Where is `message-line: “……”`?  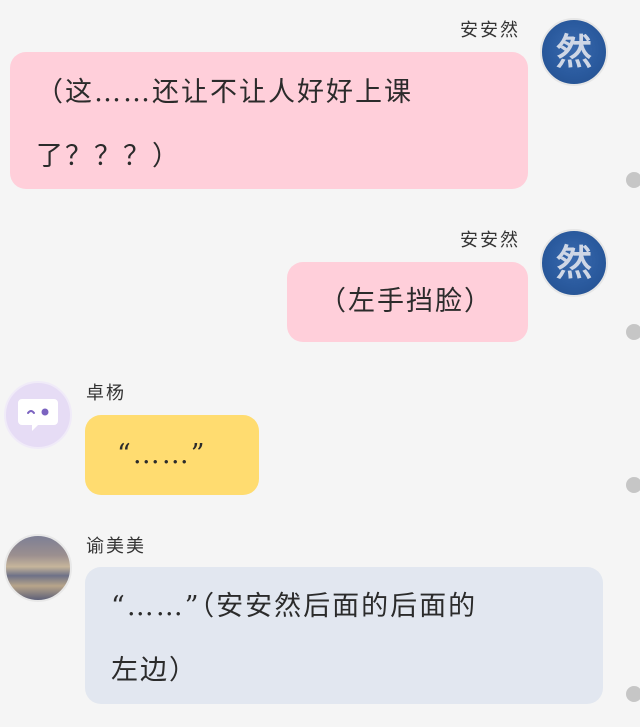 message-line: “……” is located at coordinates (162, 454).